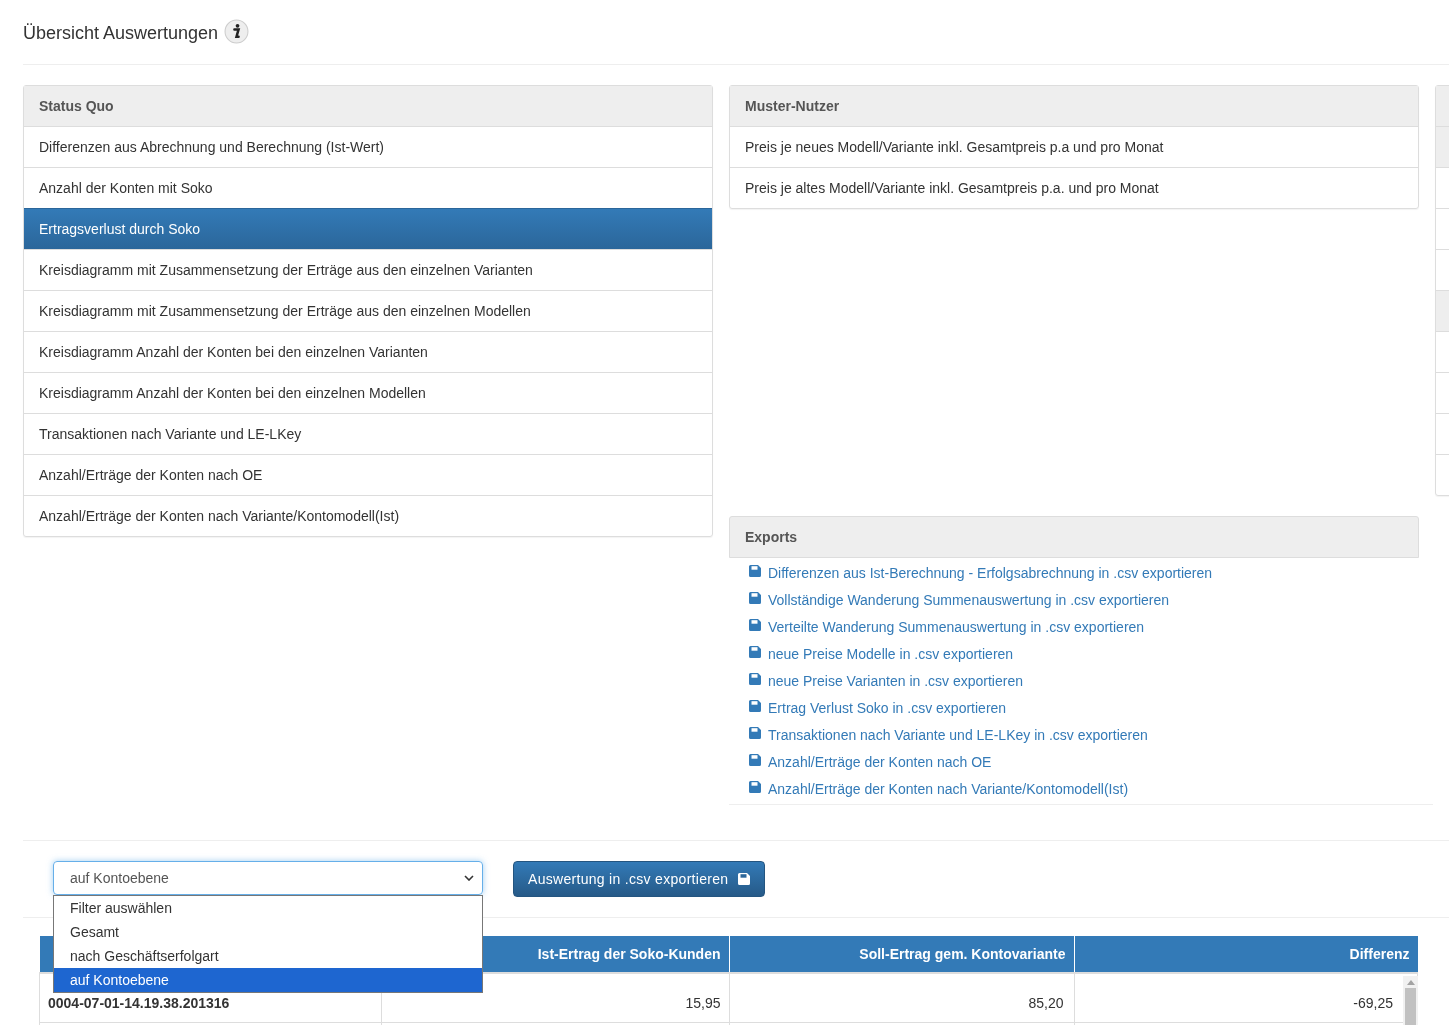 This screenshot has height=1025, width=1449. I want to click on list-item: Kreisdiagramm mit Zusammensetzung der Erträge aus den einzelnen Varianten, so click(368, 269).